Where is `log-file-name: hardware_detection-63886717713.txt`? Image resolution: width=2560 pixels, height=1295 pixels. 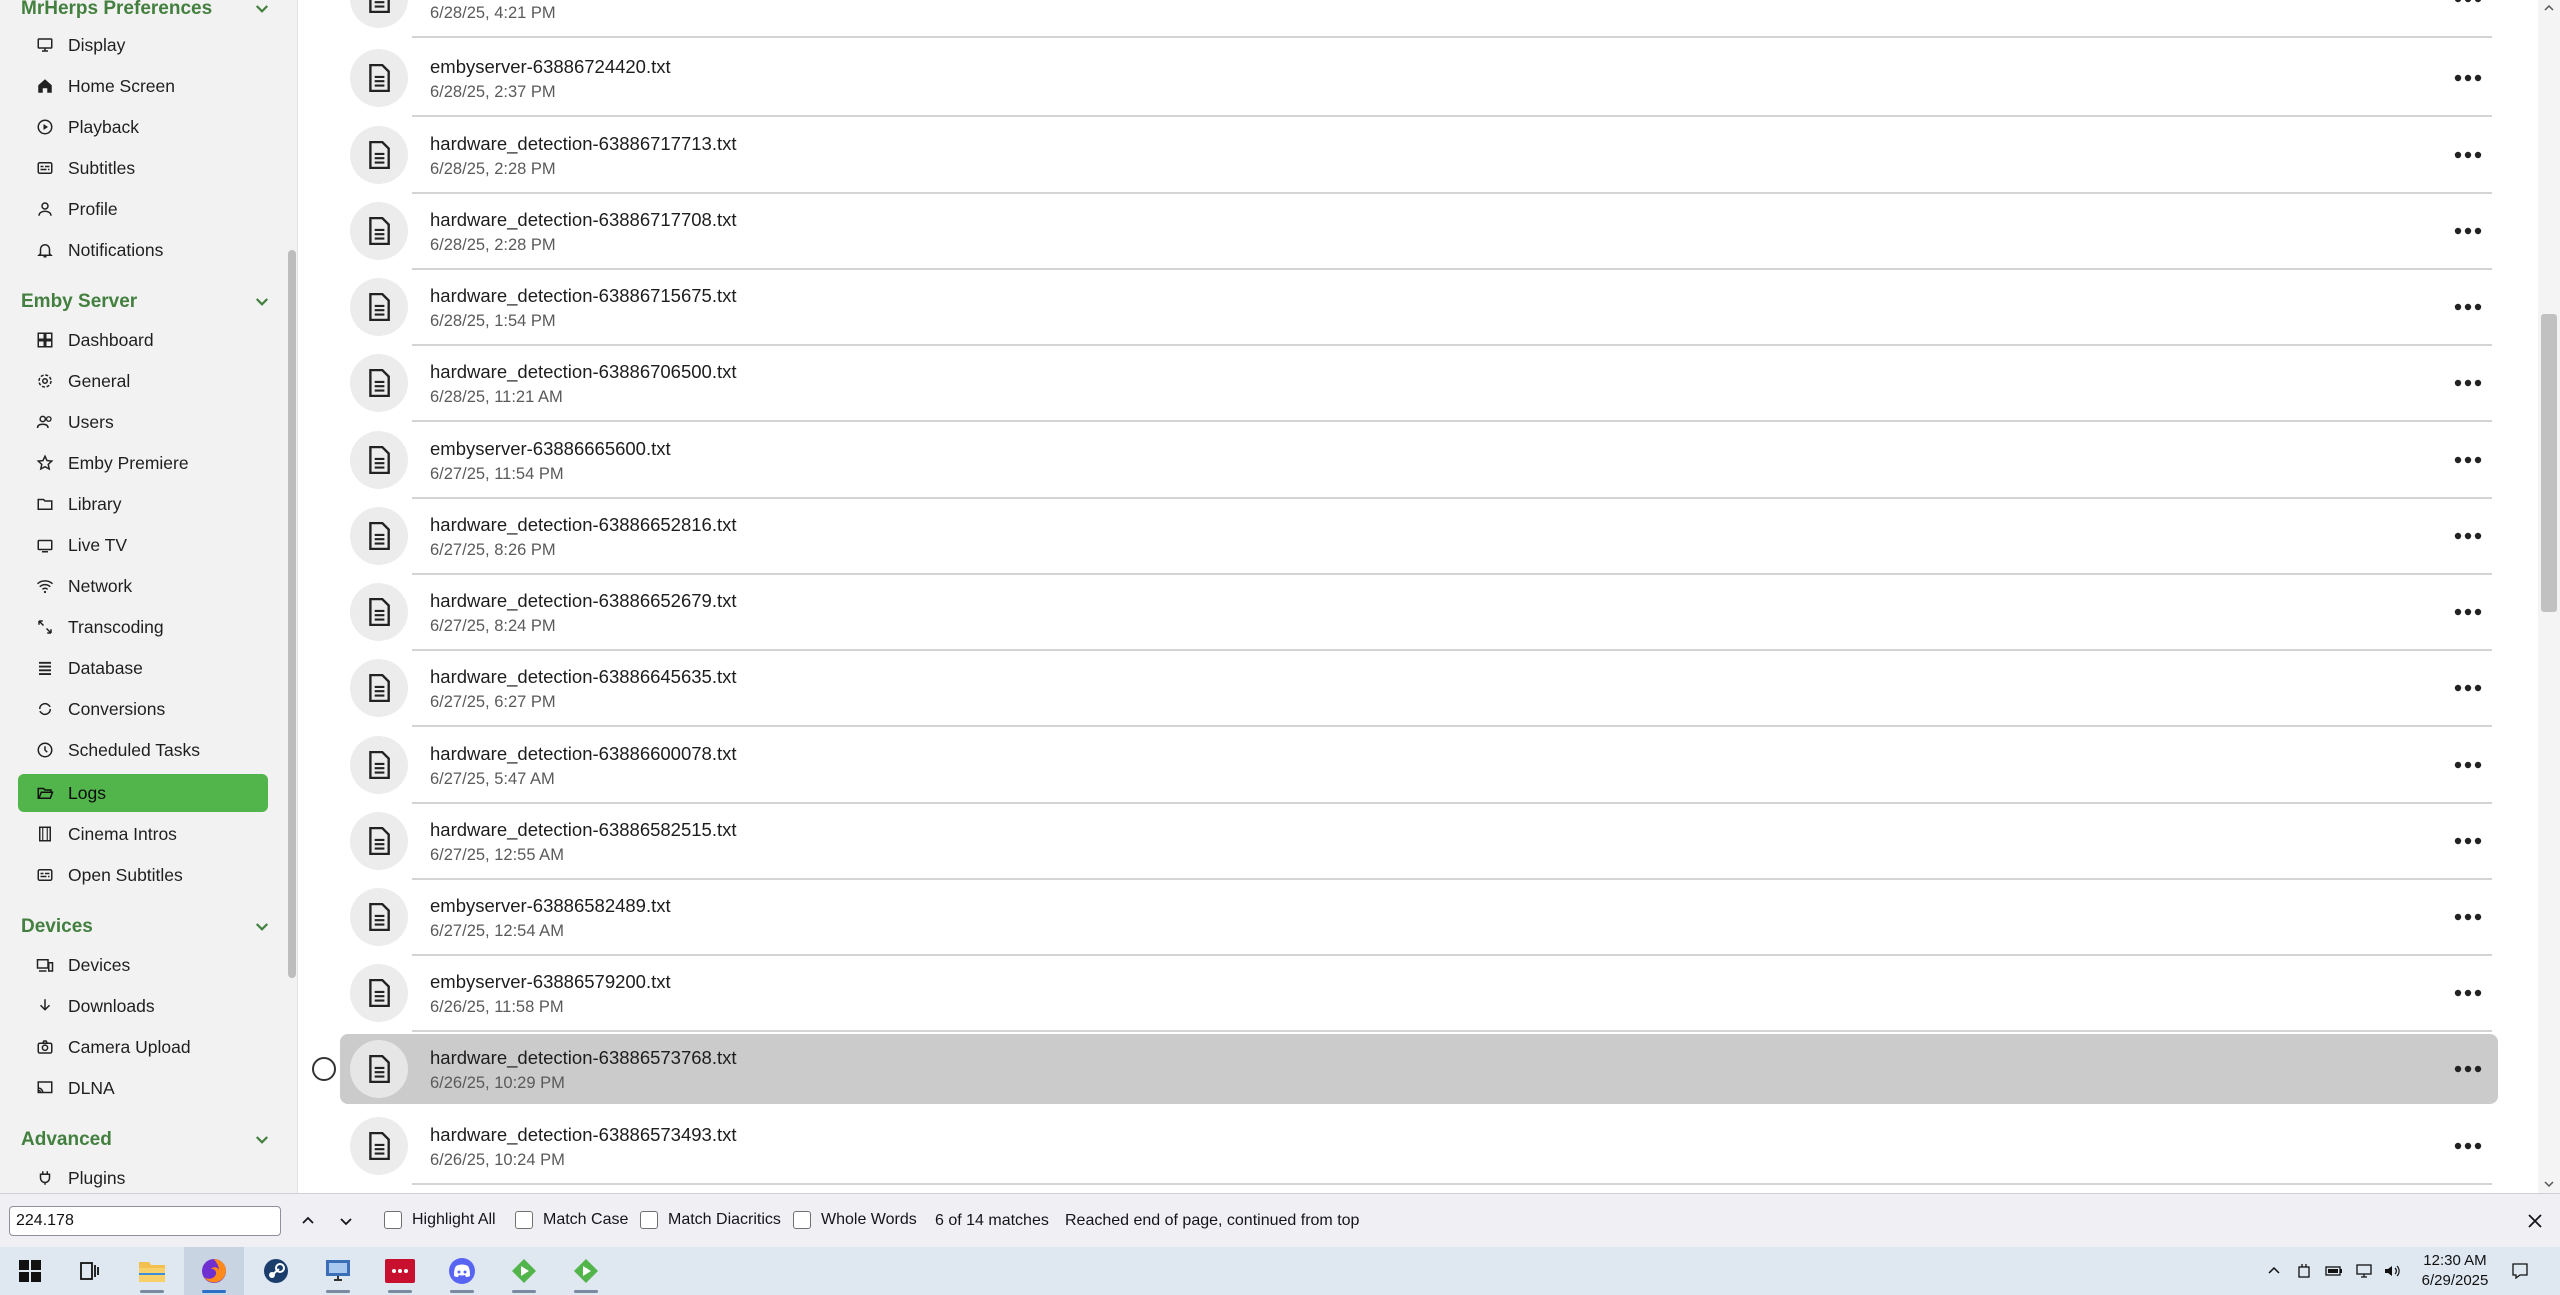 log-file-name: hardware_detection-63886717713.txt is located at coordinates (583, 144).